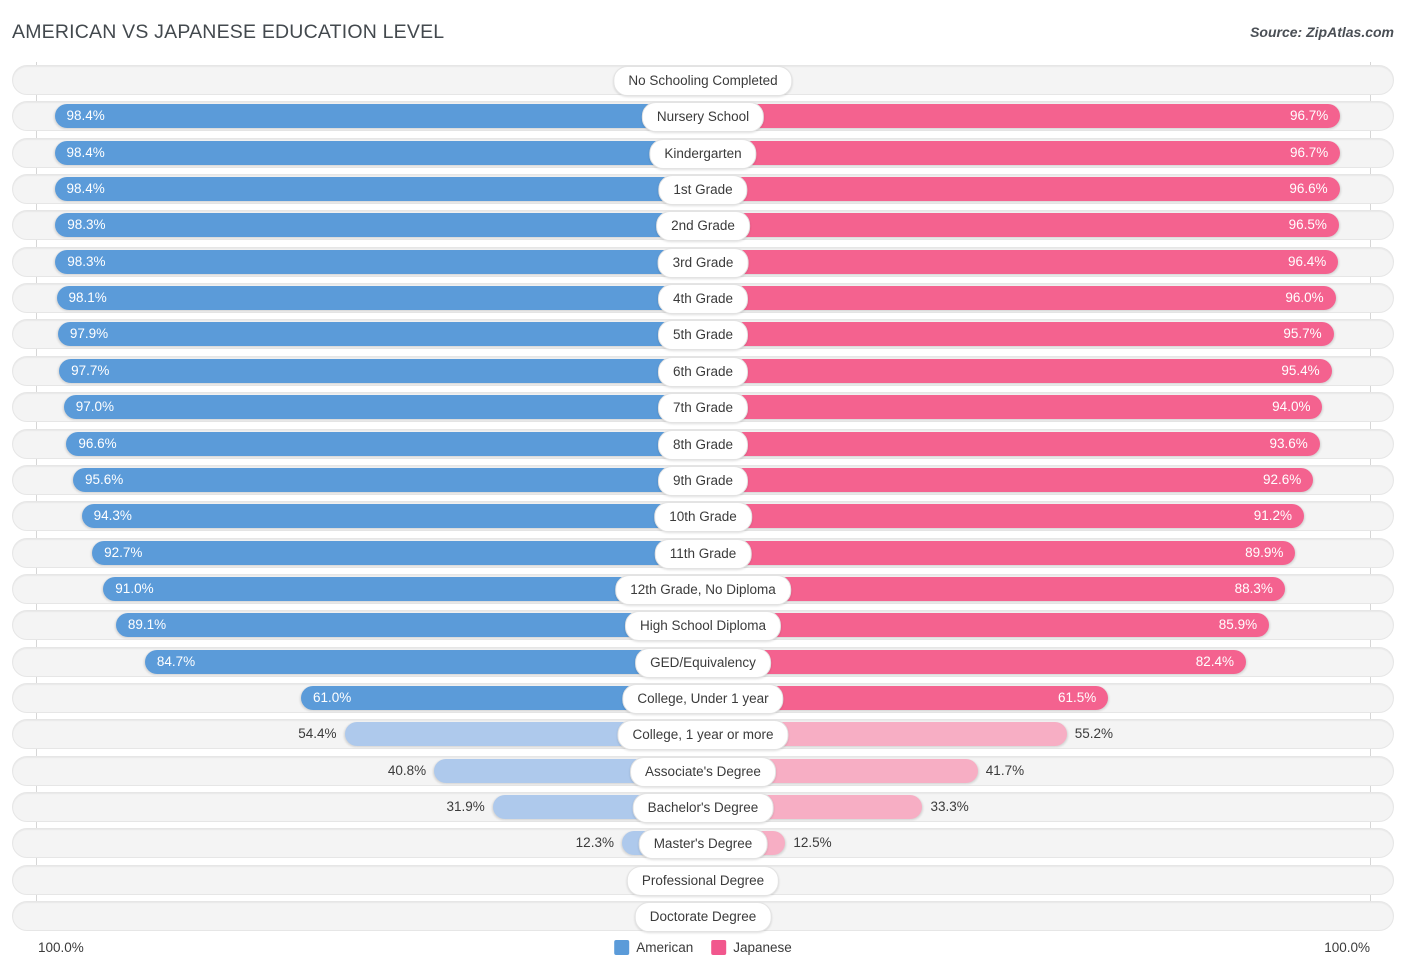 The width and height of the screenshot is (1406, 975). Describe the element at coordinates (703, 844) in the screenshot. I see `chart-row: 12.3% 12.5% Master's Degree` at that location.